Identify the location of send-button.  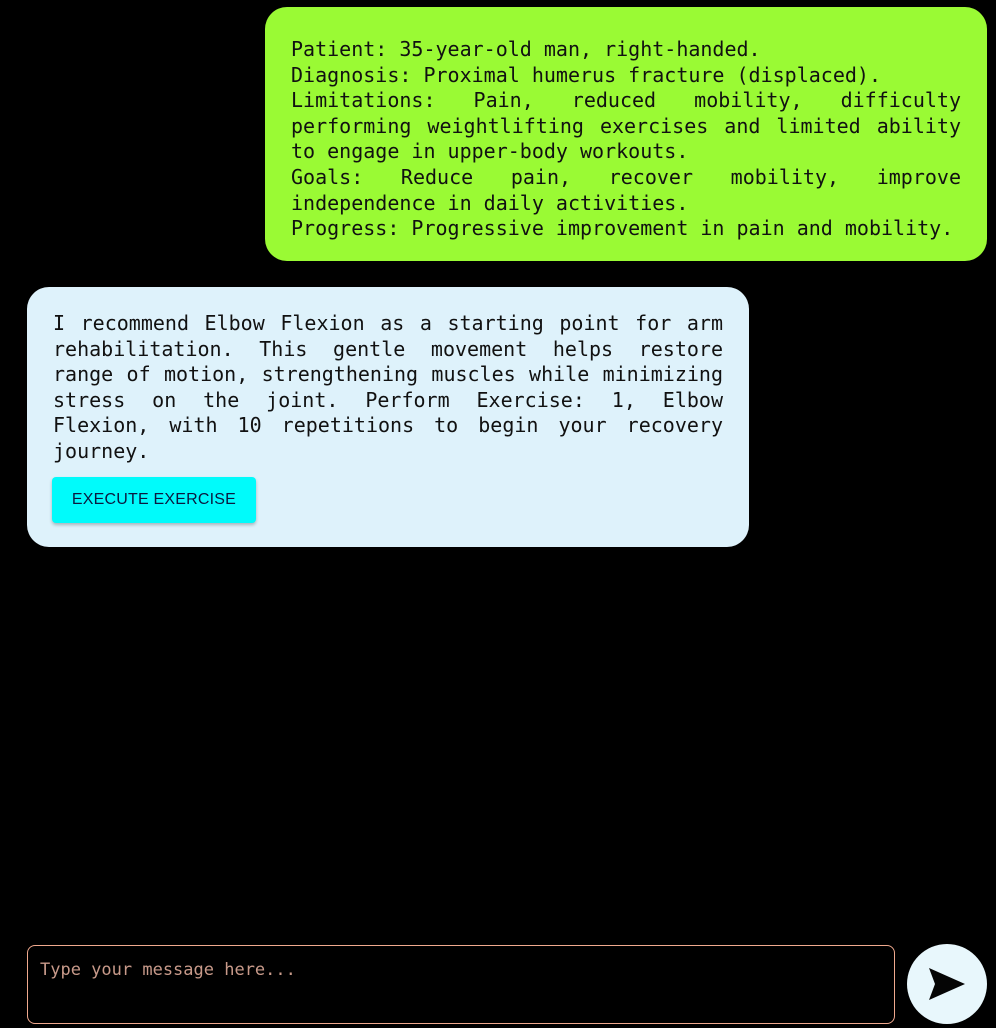
(947, 984).